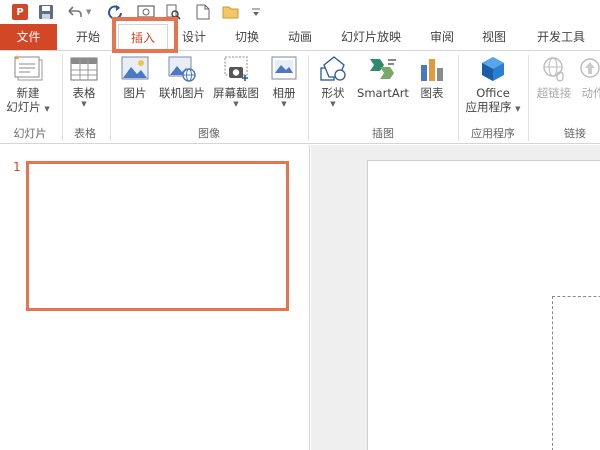 This screenshot has height=450, width=600. I want to click on shapes-button: 形状 ▼, so click(333, 81).